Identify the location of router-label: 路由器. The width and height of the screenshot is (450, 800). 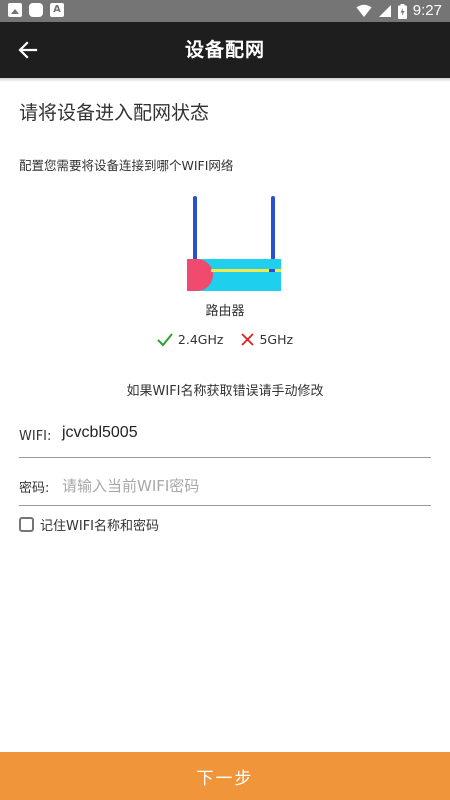
(225, 311).